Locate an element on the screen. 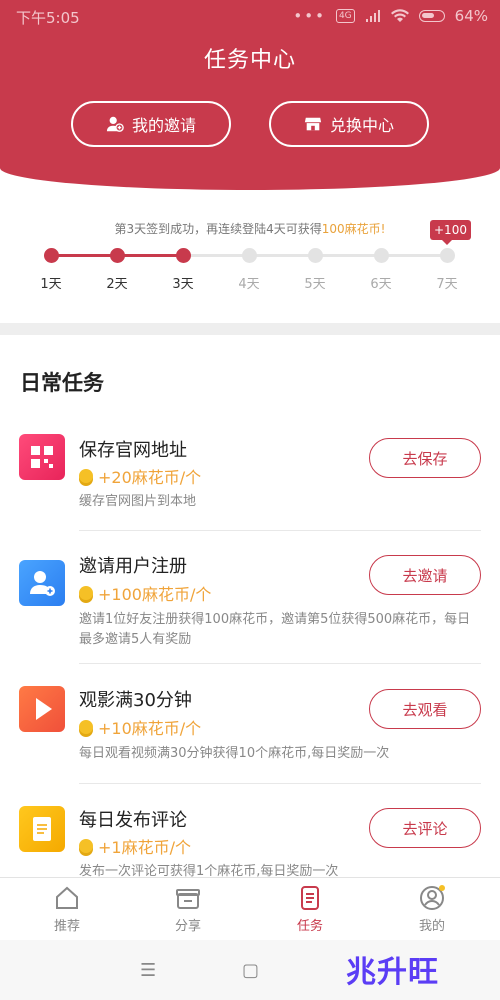 The width and height of the screenshot is (500, 1000). profile-icon is located at coordinates (432, 897).